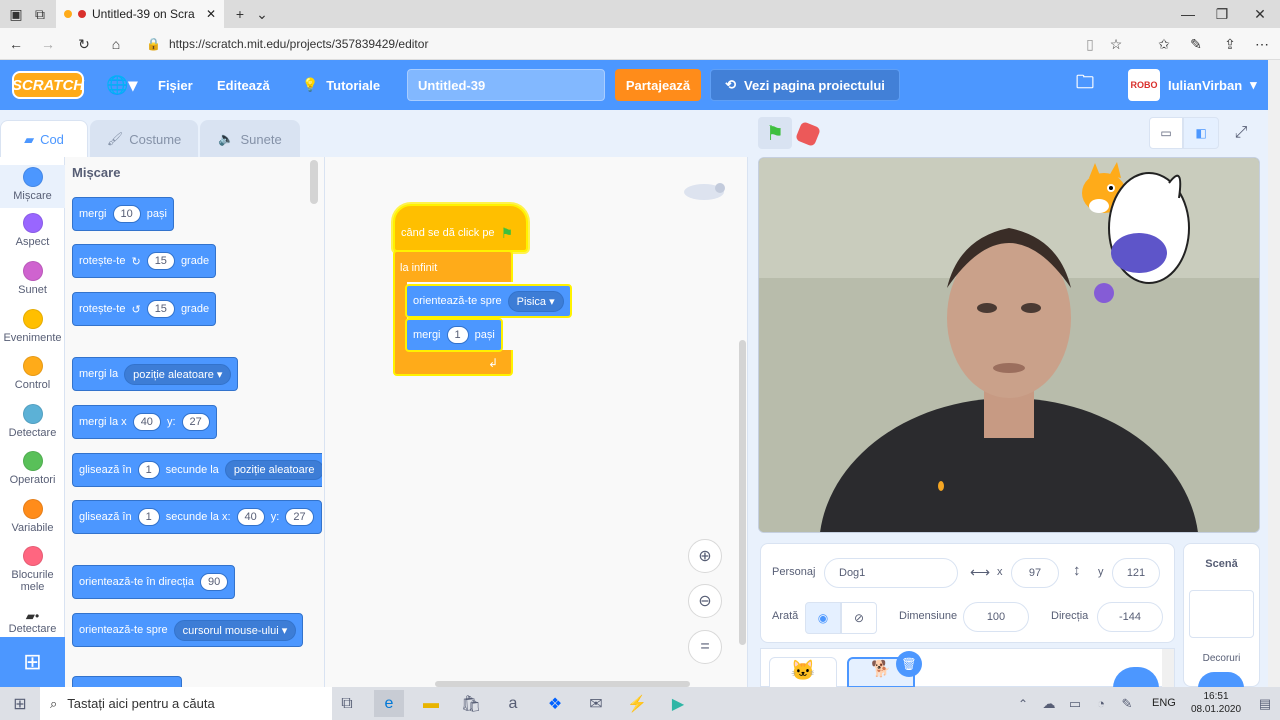 The image size is (1280, 720). What do you see at coordinates (513, 703) in the screenshot?
I see `amazon-icon: a` at bounding box center [513, 703].